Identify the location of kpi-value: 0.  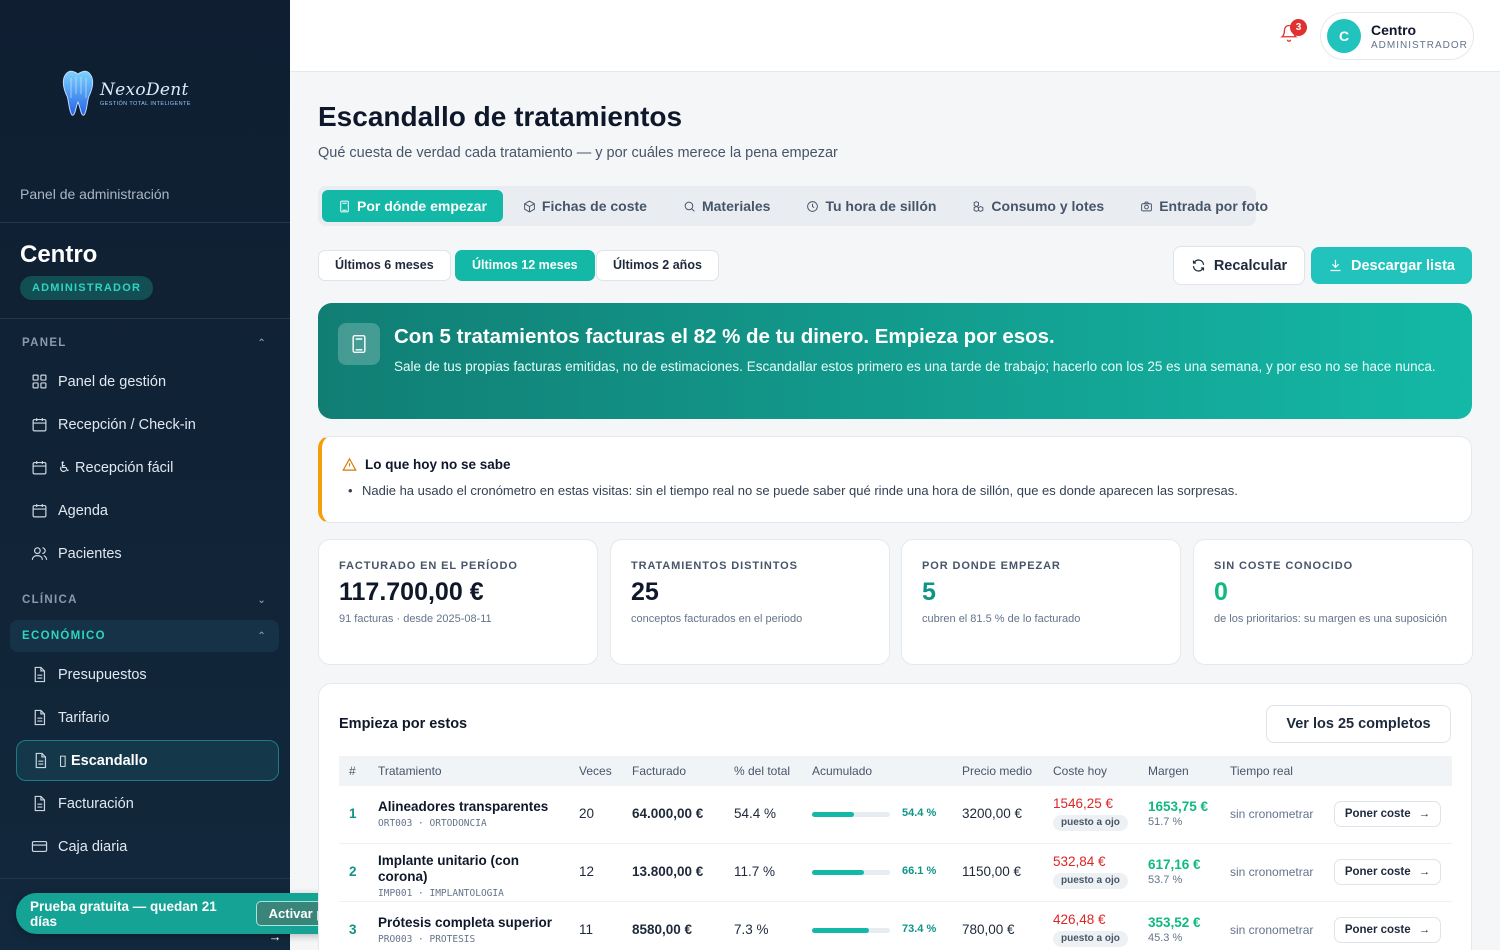
(1221, 592).